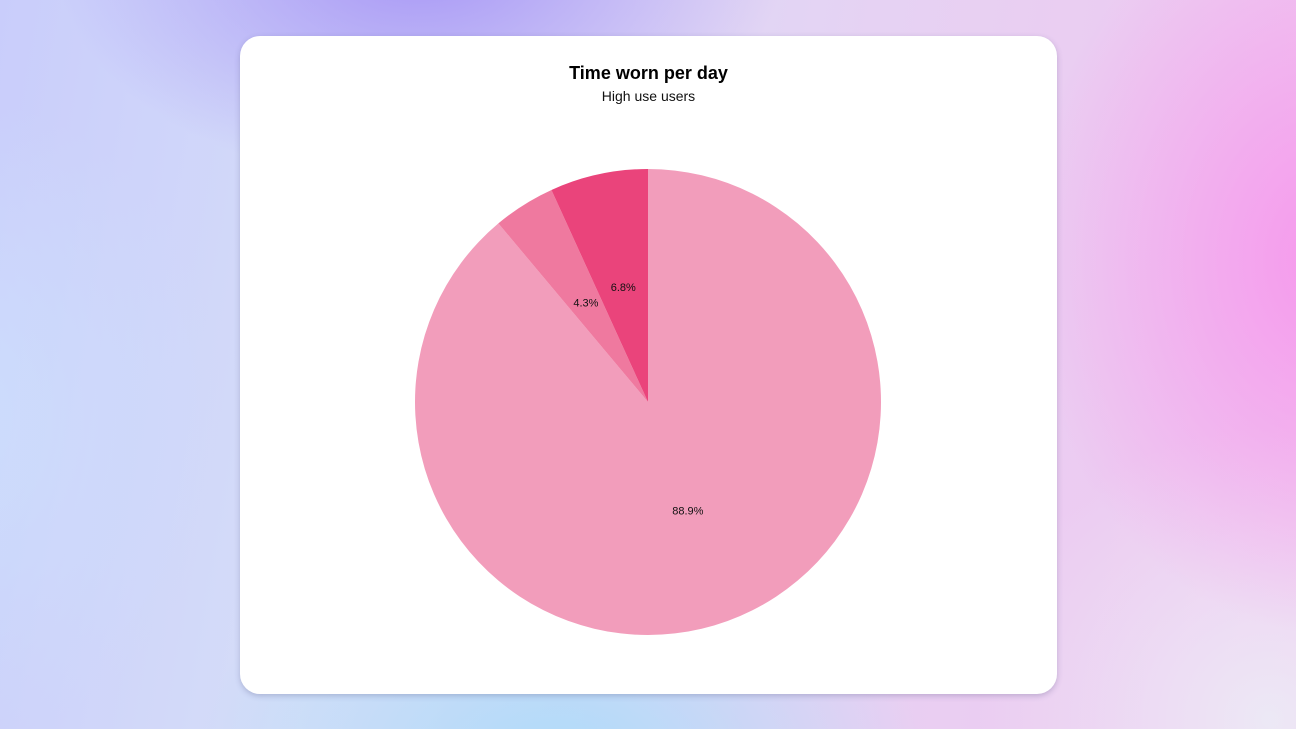 This screenshot has height=729, width=1296. What do you see at coordinates (585, 303) in the screenshot?
I see `pie-slice-label-1: 4.3%` at bounding box center [585, 303].